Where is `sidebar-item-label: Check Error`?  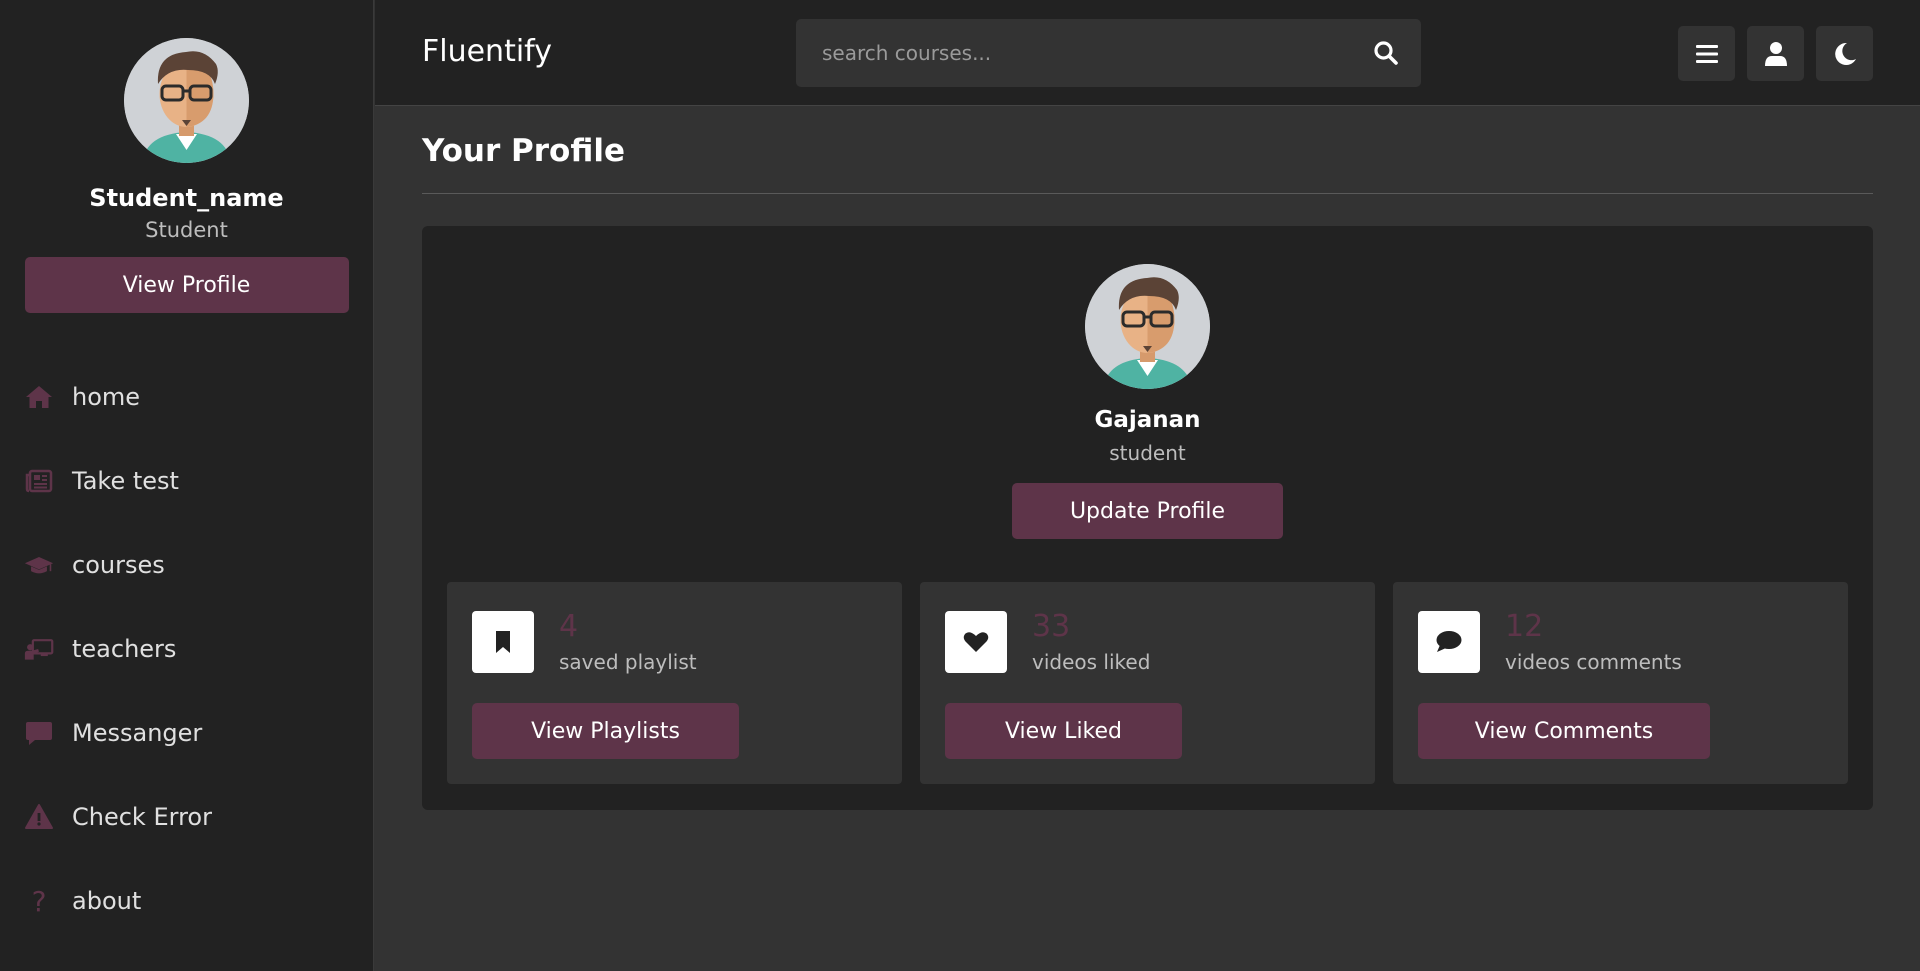
sidebar-item-label: Check Error is located at coordinates (142, 817).